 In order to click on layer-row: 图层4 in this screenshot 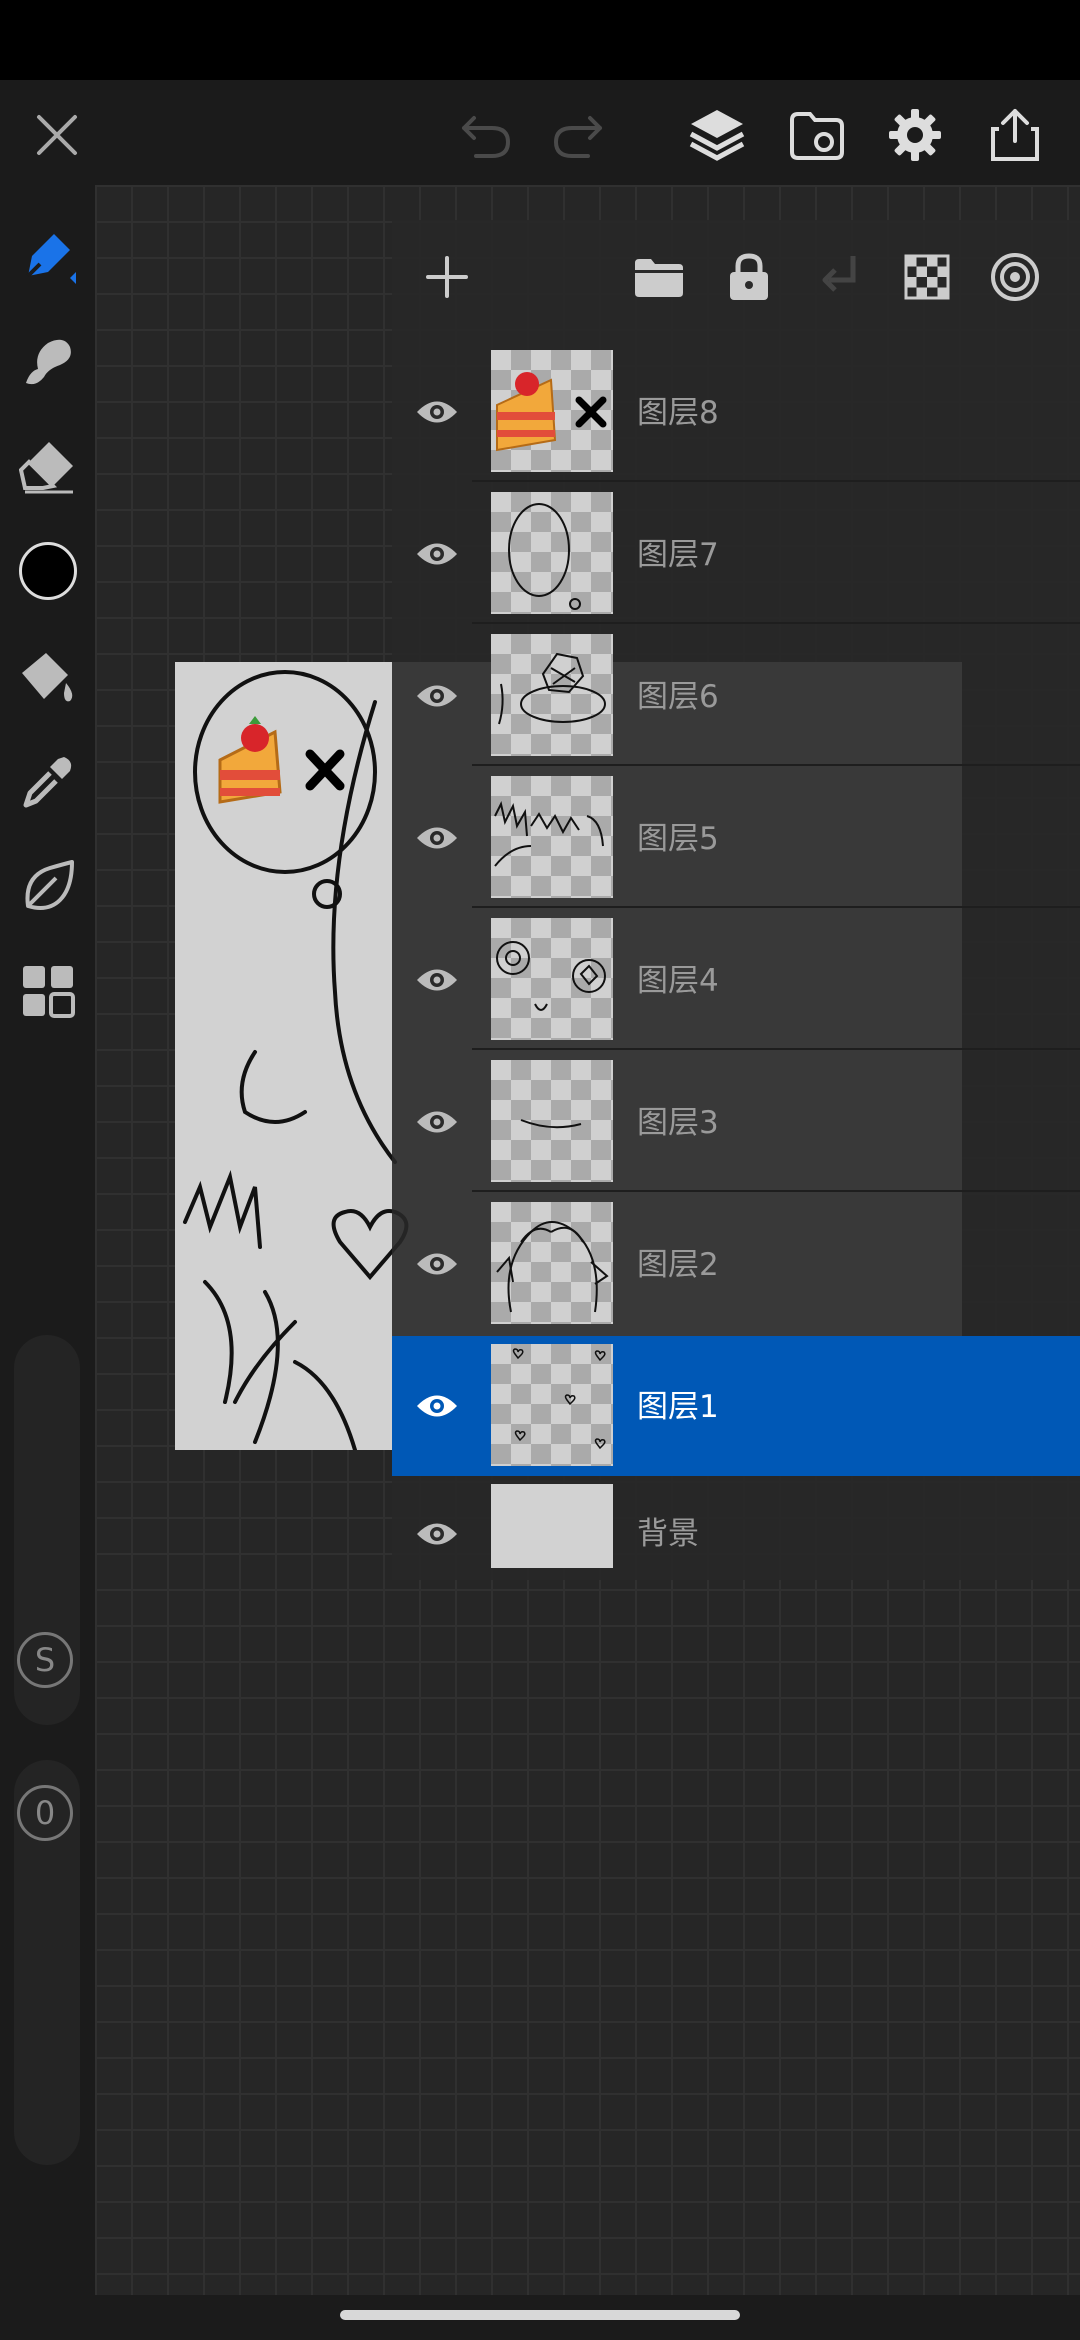, I will do `click(736, 980)`.